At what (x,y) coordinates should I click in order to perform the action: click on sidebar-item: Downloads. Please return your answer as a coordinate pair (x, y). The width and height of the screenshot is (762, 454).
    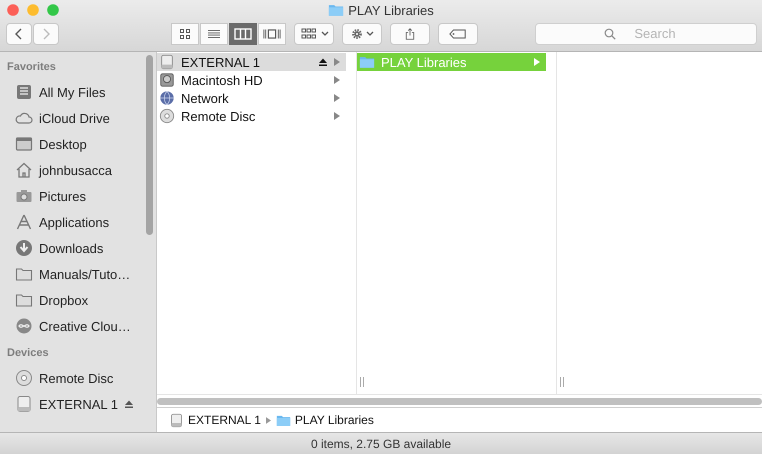
    Looking at the image, I should click on (78, 248).